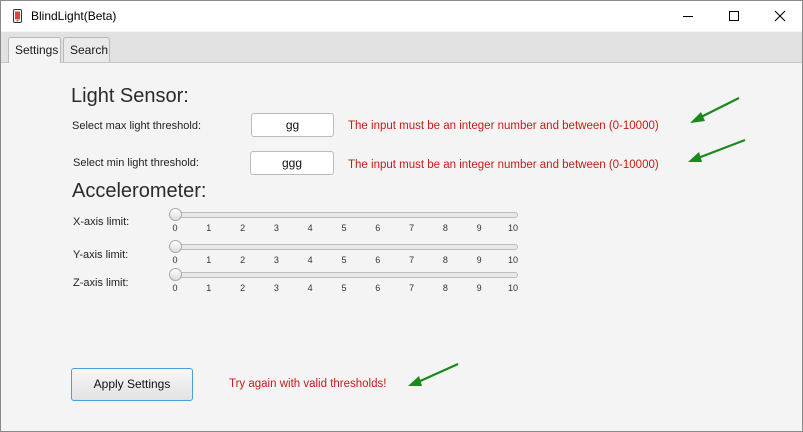 The image size is (803, 432). I want to click on min-threshold-input: ggg, so click(292, 163).